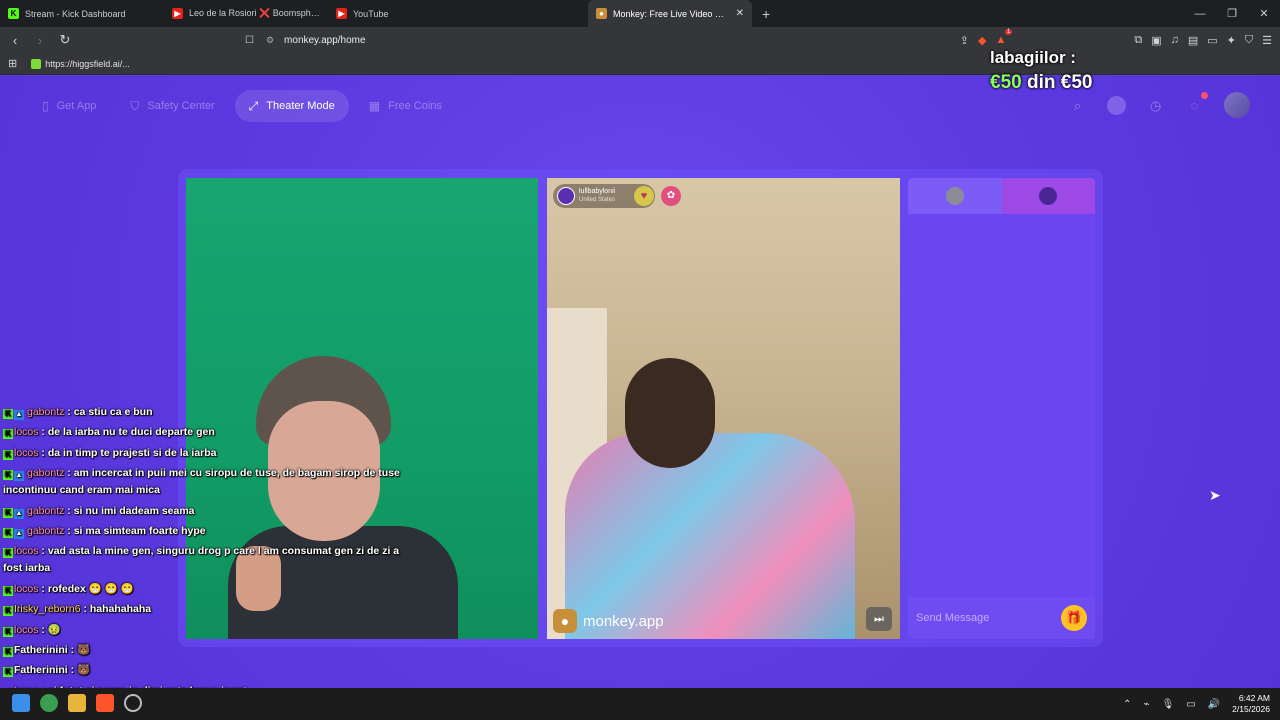  Describe the element at coordinates (597, 196) in the screenshot. I see `remote-user-info: lullbabylonii United States` at that location.